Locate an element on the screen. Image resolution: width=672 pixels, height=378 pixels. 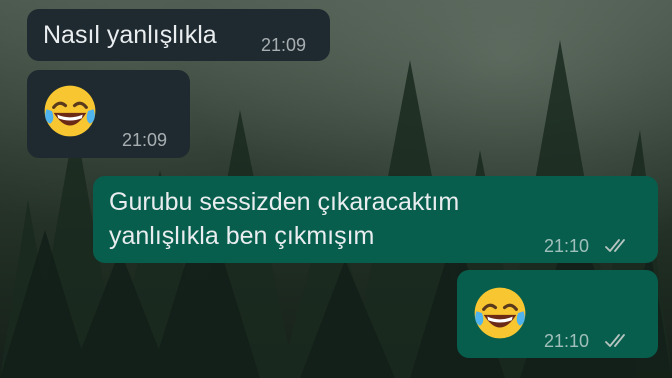
incoming-message-bubble: Nasıl yanlışlıkla 21:09 is located at coordinates (178, 35).